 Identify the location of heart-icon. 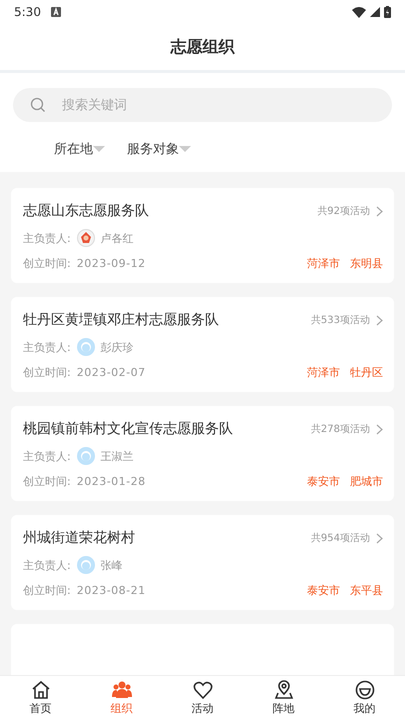
(202, 690).